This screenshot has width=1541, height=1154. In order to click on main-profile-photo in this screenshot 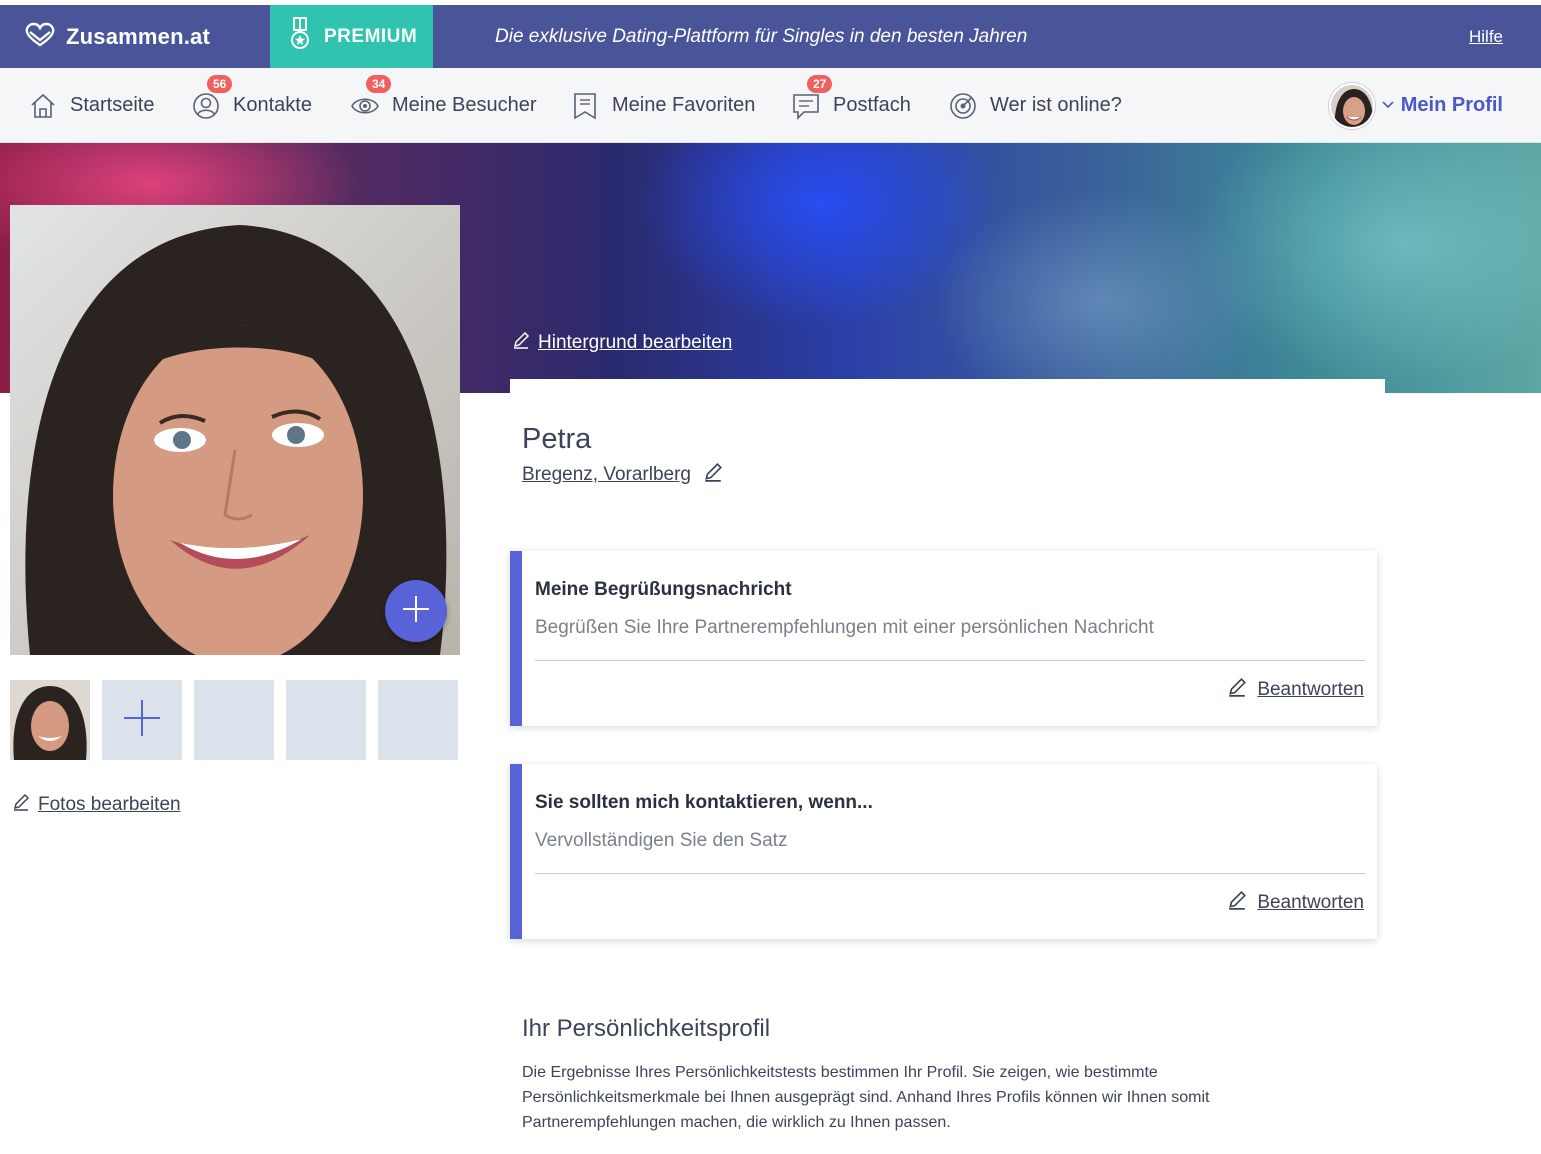, I will do `click(235, 430)`.